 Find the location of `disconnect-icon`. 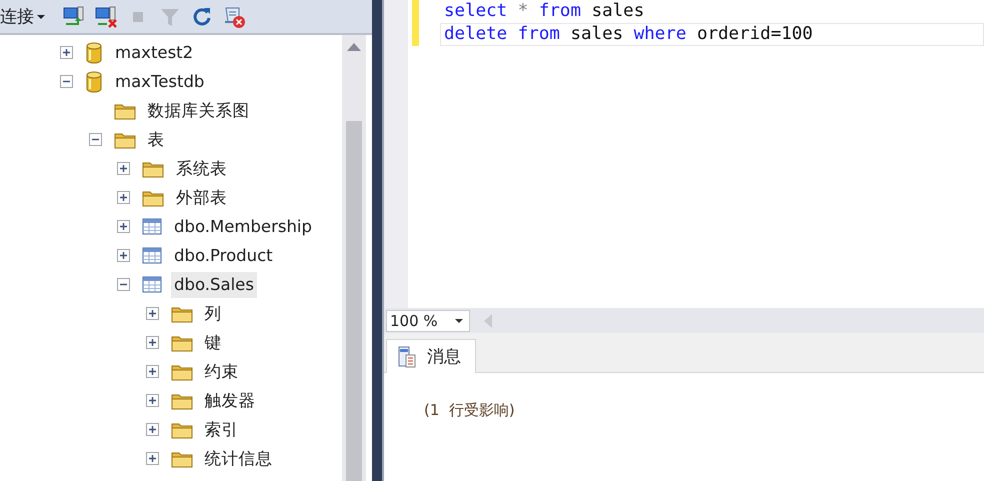

disconnect-icon is located at coordinates (106, 17).